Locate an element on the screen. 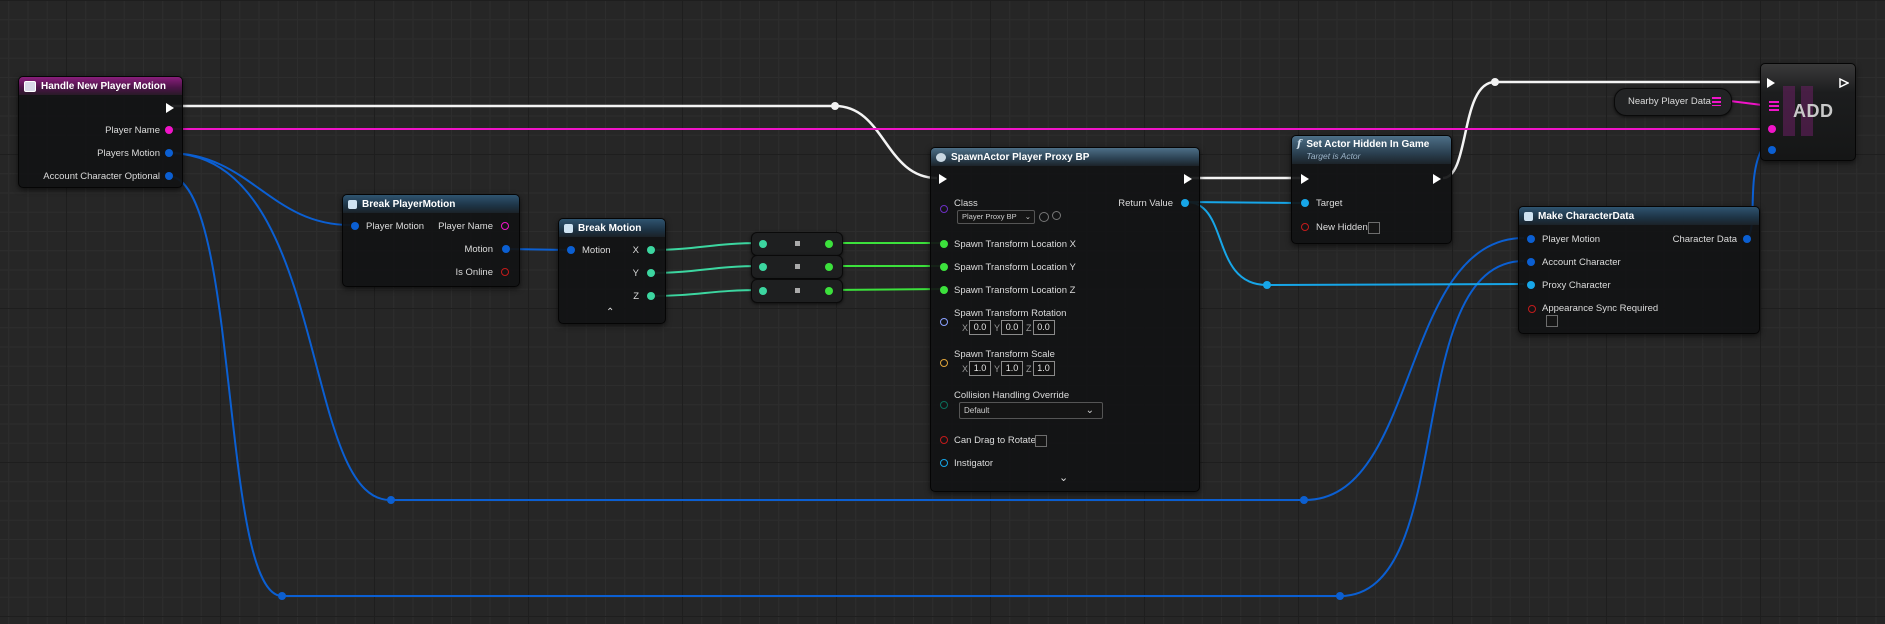 This screenshot has width=1885, height=624. nearby-player-data-getter: Nearby Player Data is located at coordinates (1673, 102).